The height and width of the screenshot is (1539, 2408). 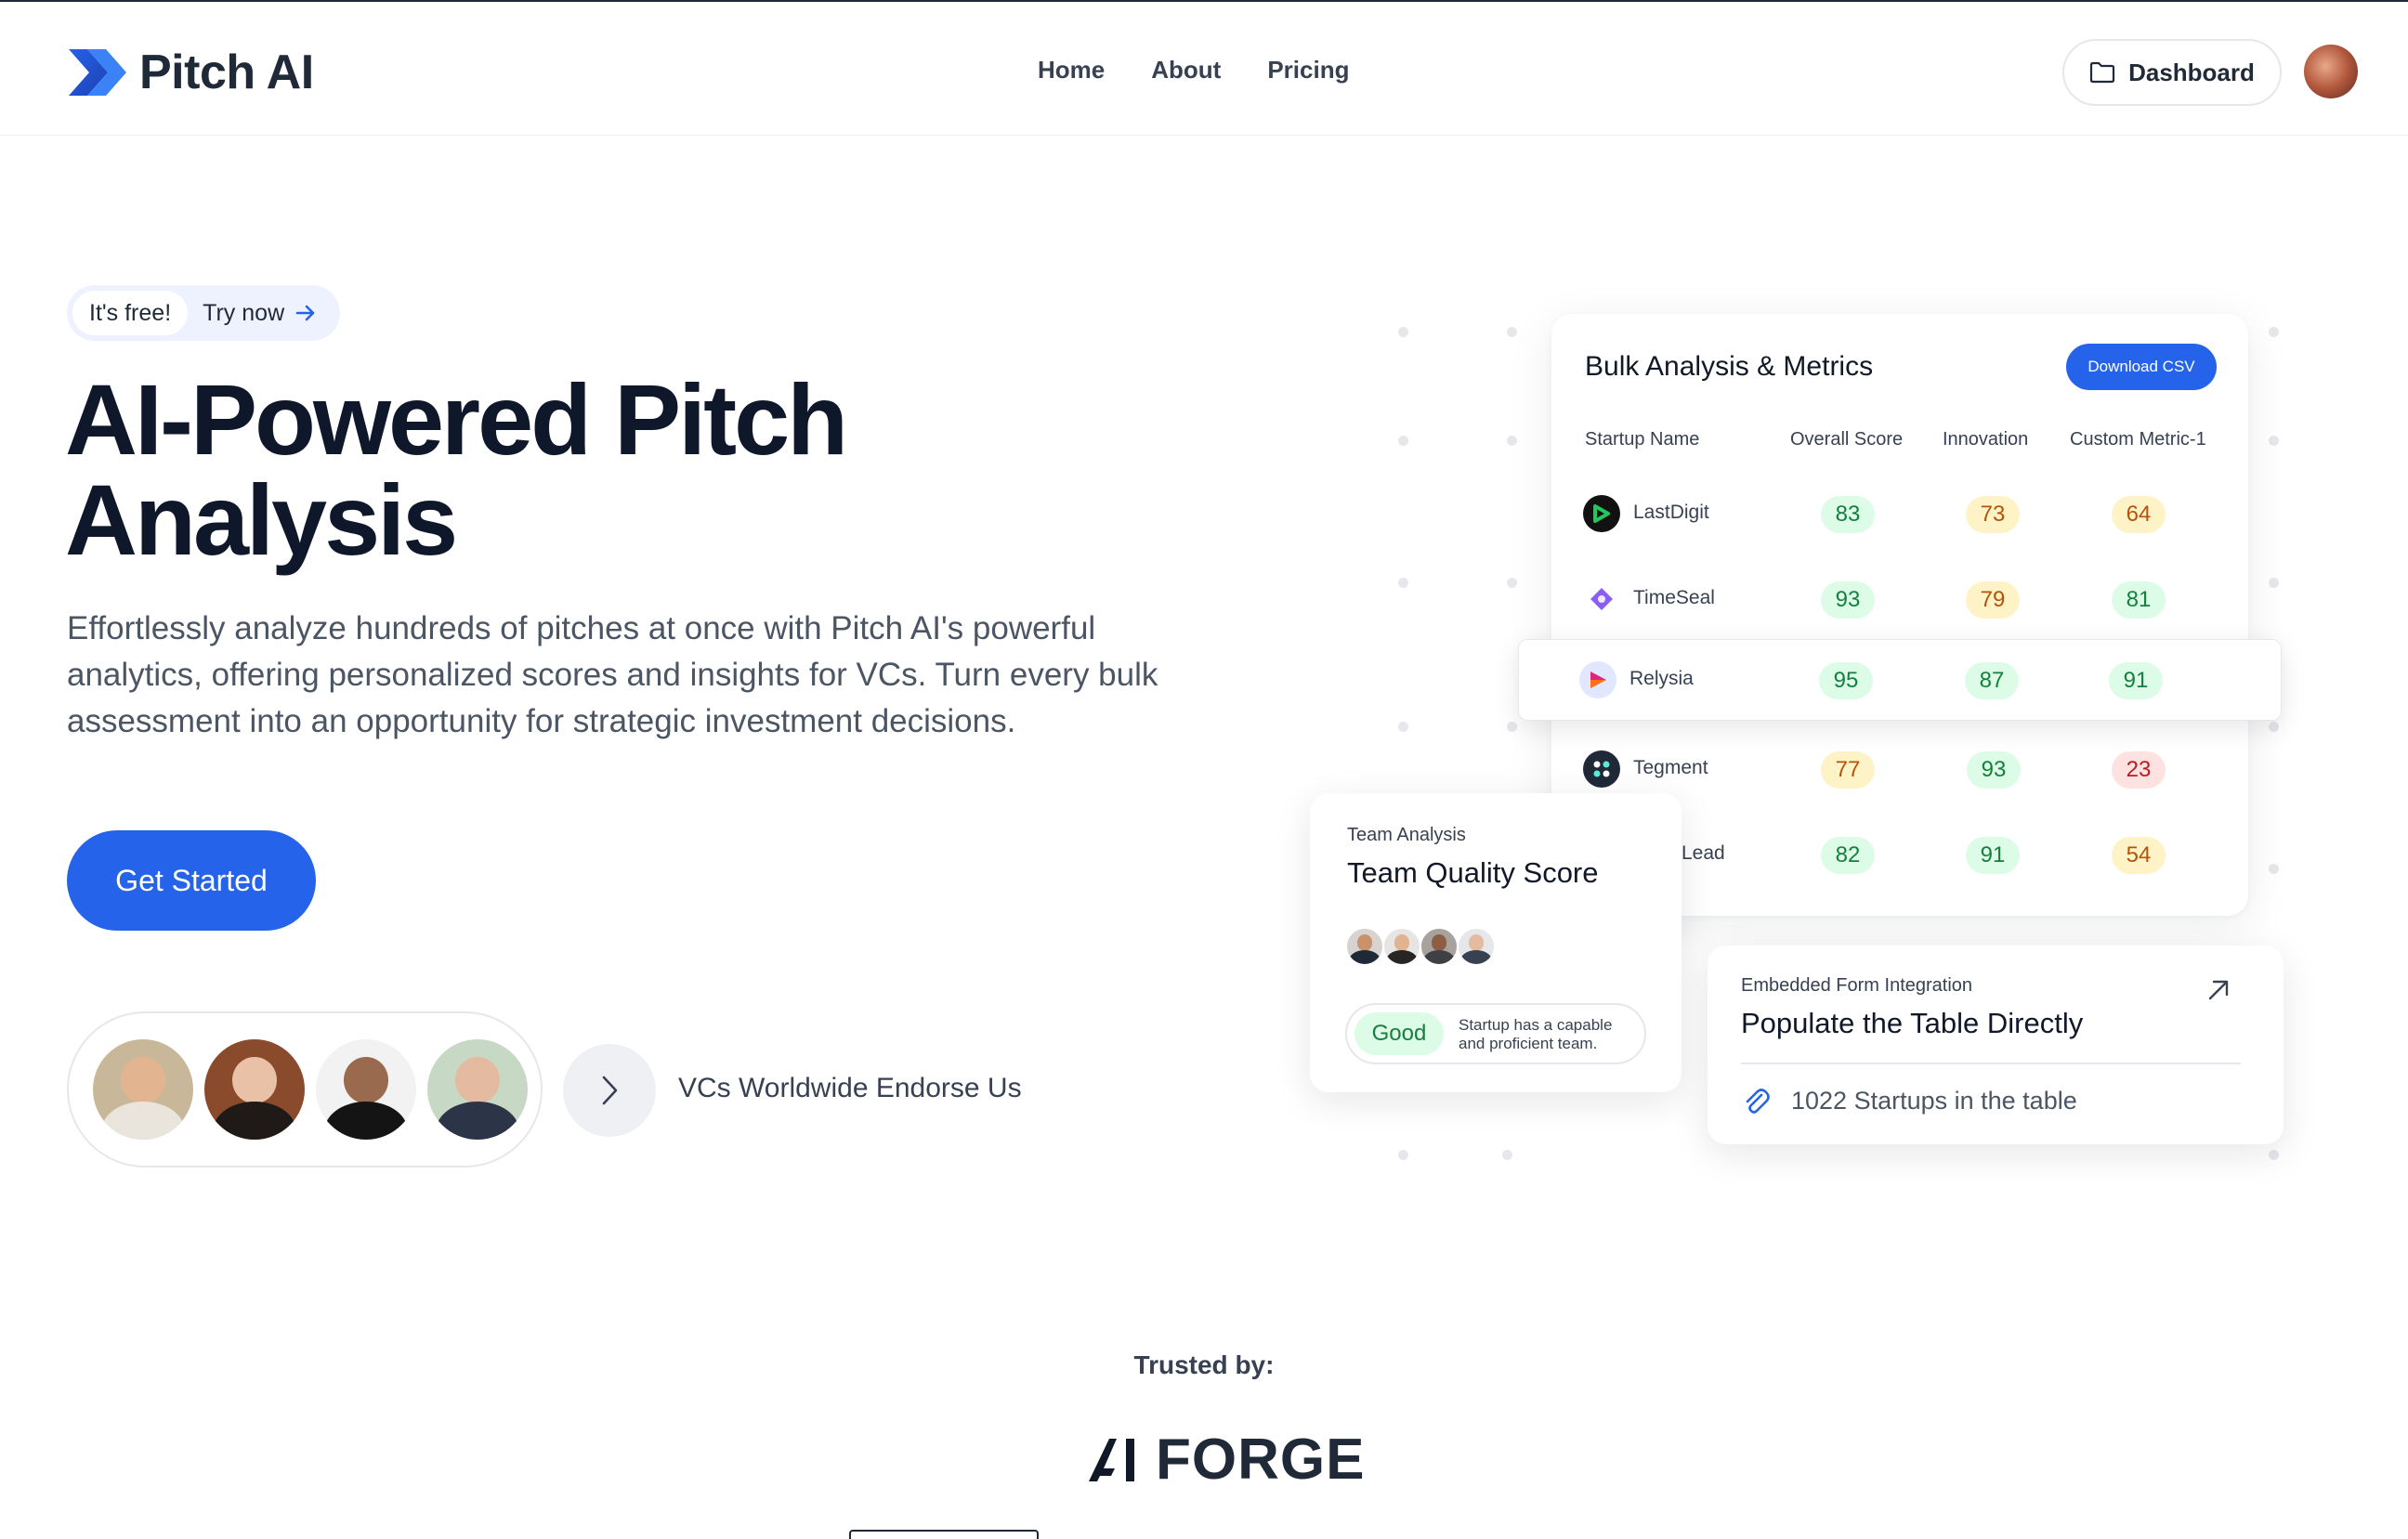 I want to click on score-badge: 95, so click(x=1846, y=681).